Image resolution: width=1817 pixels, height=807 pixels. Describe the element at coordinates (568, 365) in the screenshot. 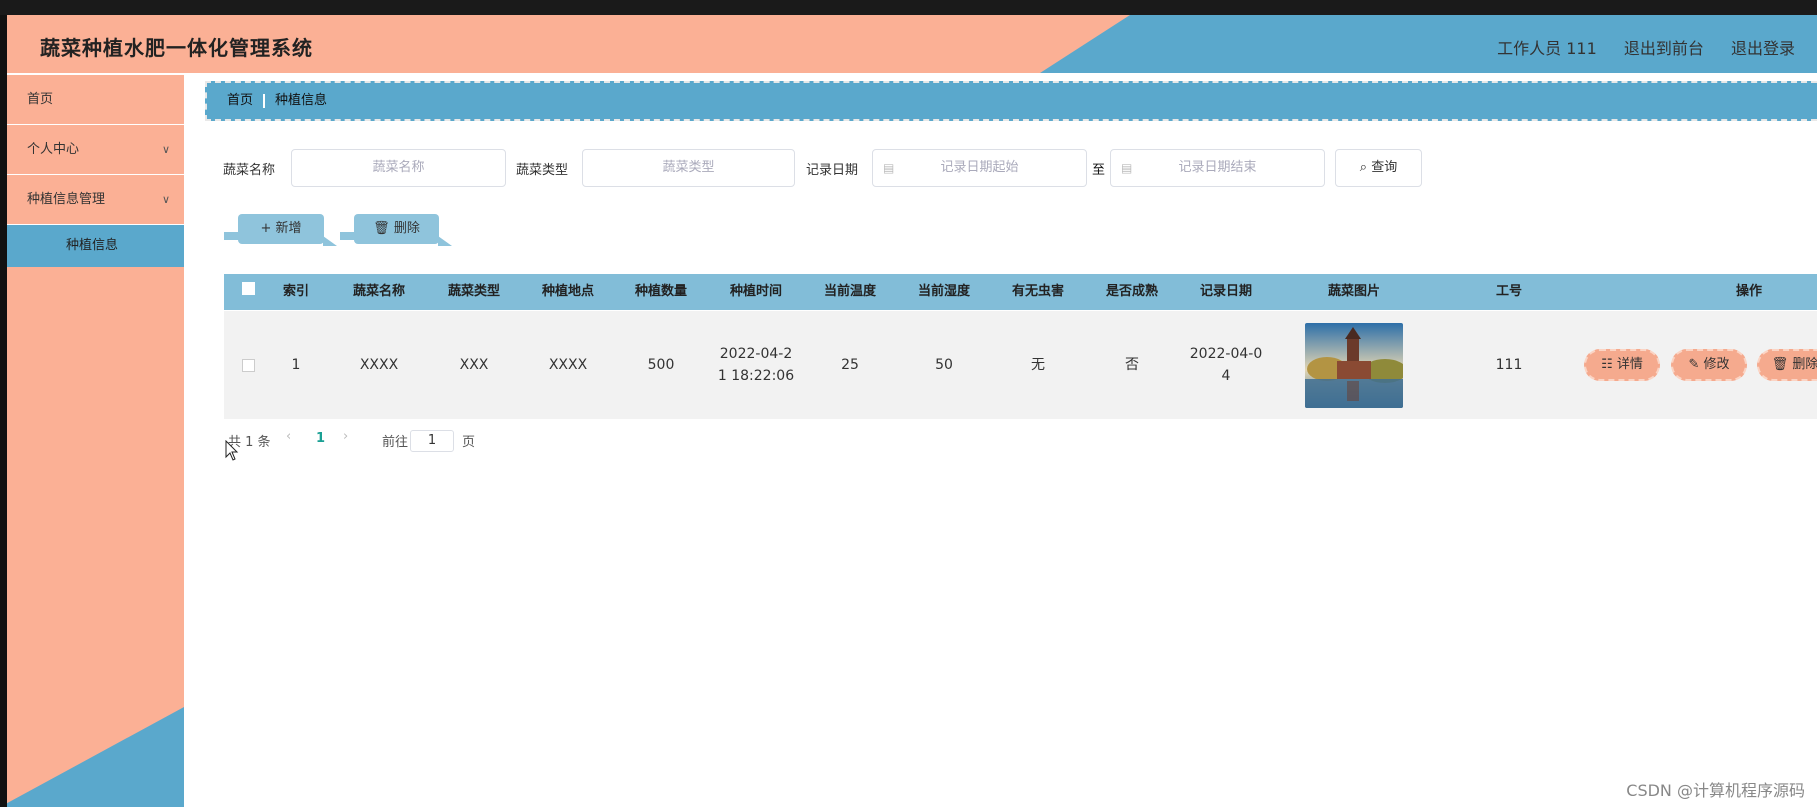

I see `cell-place: XXXX` at that location.